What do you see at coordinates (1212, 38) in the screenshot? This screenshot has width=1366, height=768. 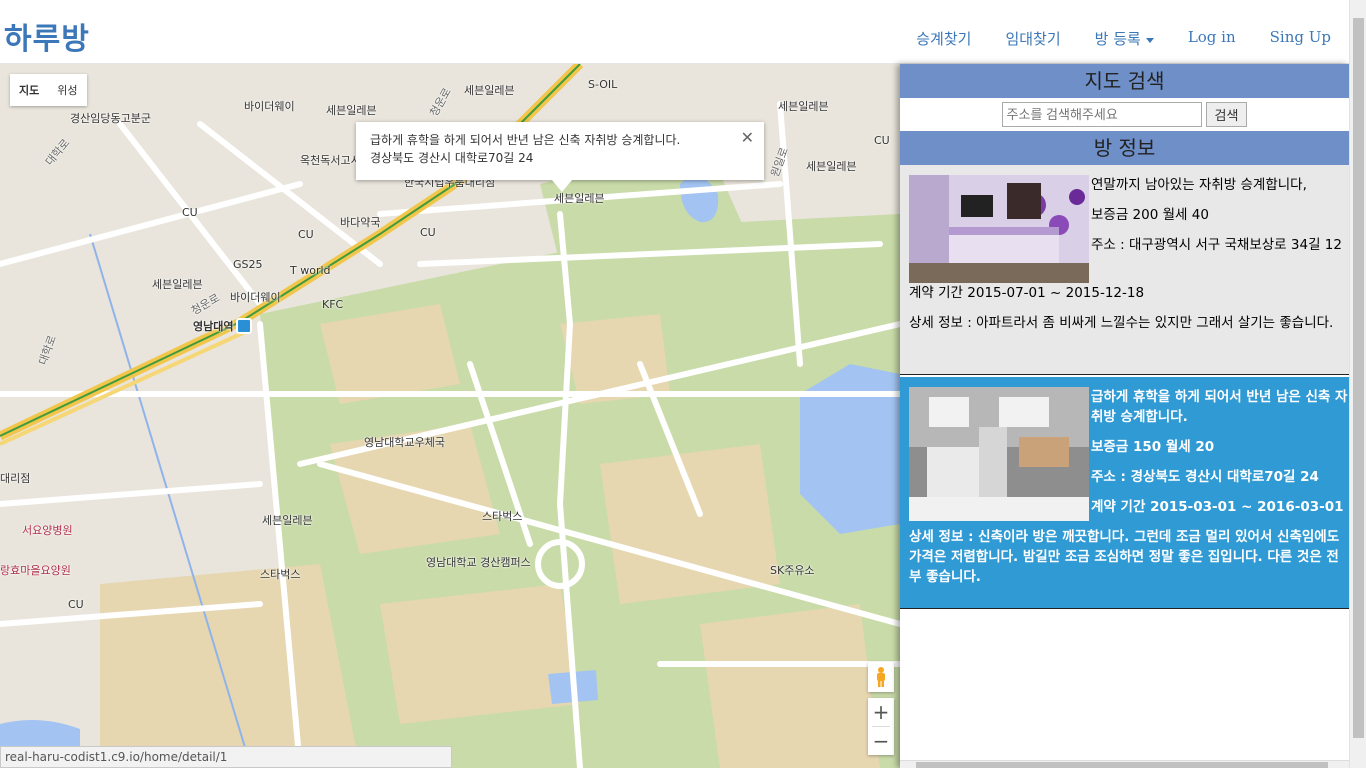 I see `nav-login: Log in` at bounding box center [1212, 38].